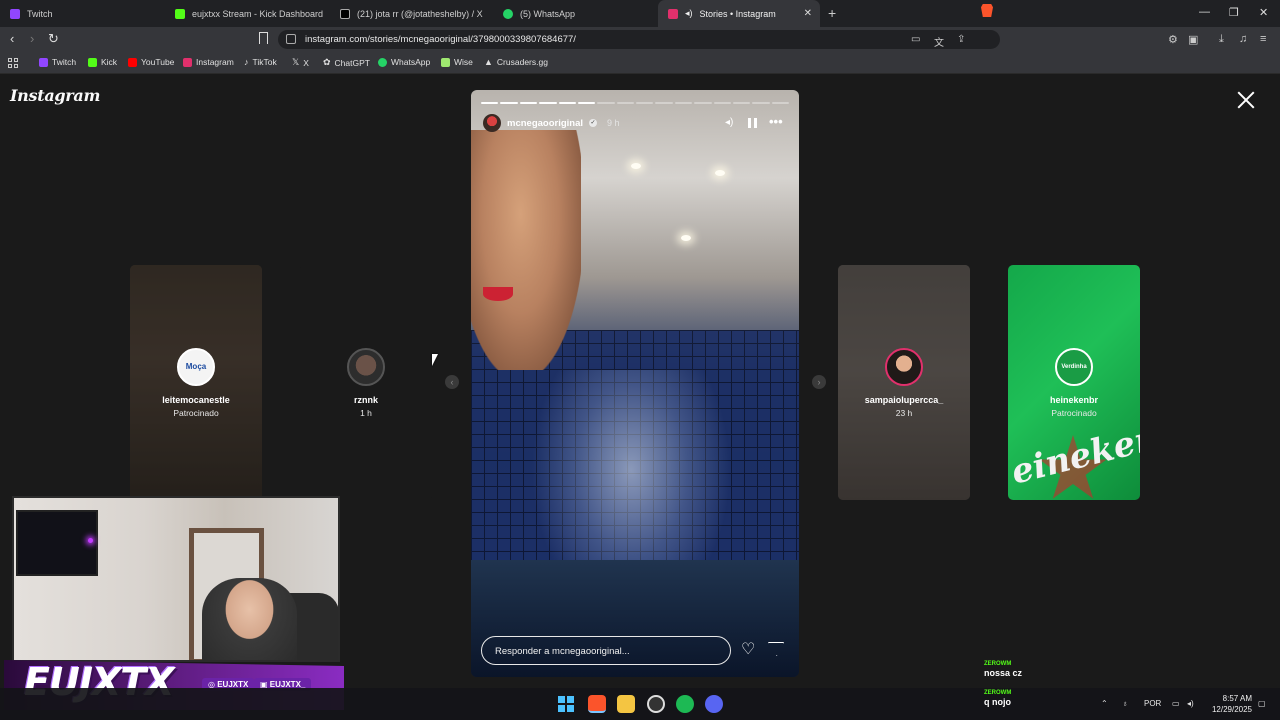  I want to click on extensions-icon: ⚙, so click(1173, 39).